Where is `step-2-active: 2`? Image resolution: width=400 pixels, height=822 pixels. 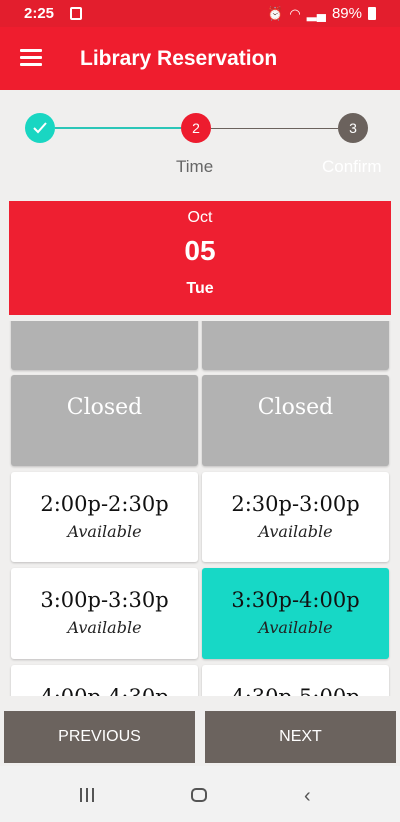
step-2-active: 2 is located at coordinates (196, 128).